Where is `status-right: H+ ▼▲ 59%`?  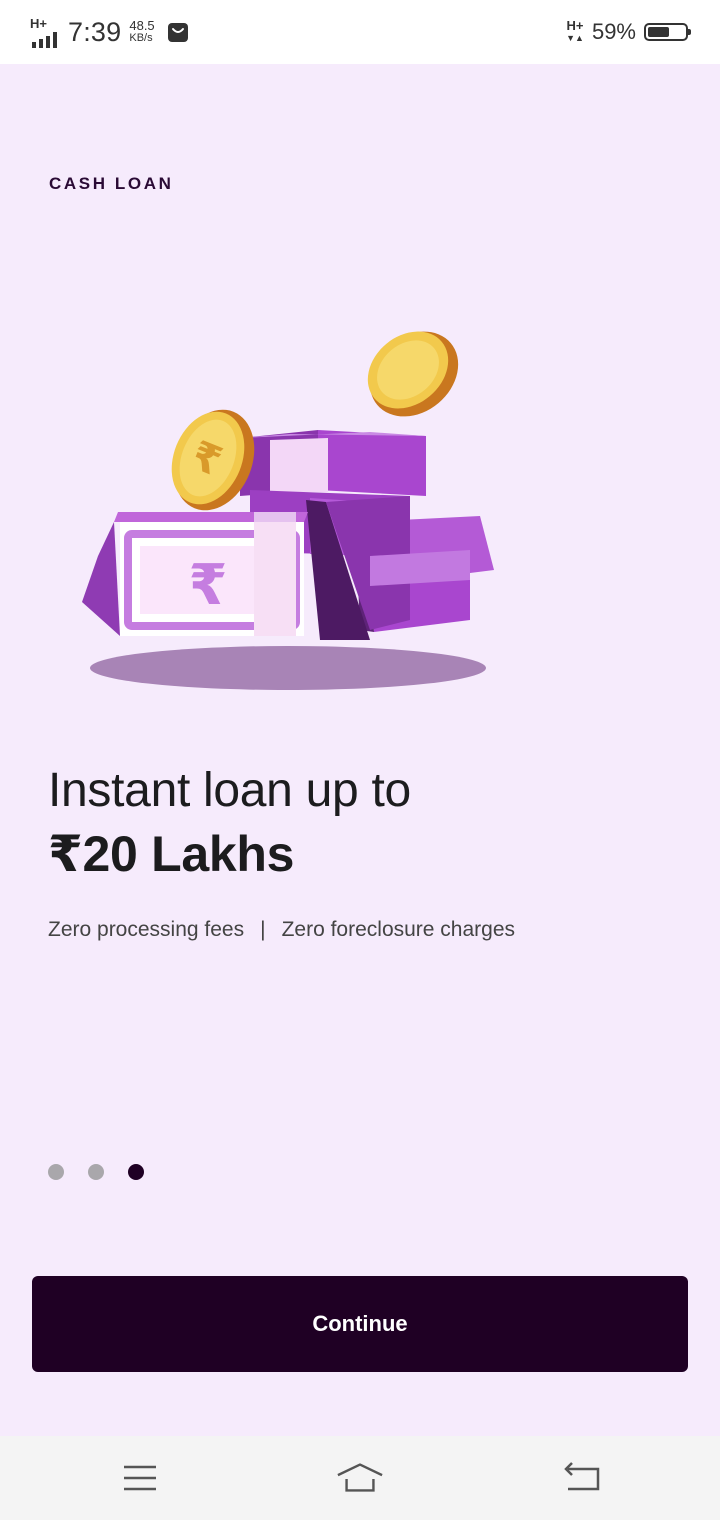
status-right: H+ ▼▲ 59% is located at coordinates (628, 32).